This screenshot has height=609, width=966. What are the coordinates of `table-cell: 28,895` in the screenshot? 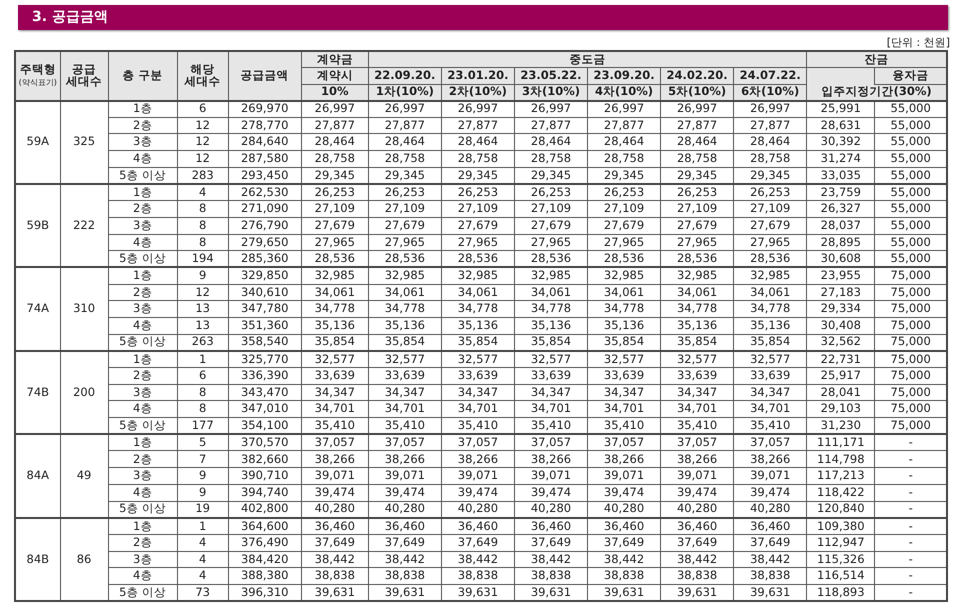 It's located at (840, 242).